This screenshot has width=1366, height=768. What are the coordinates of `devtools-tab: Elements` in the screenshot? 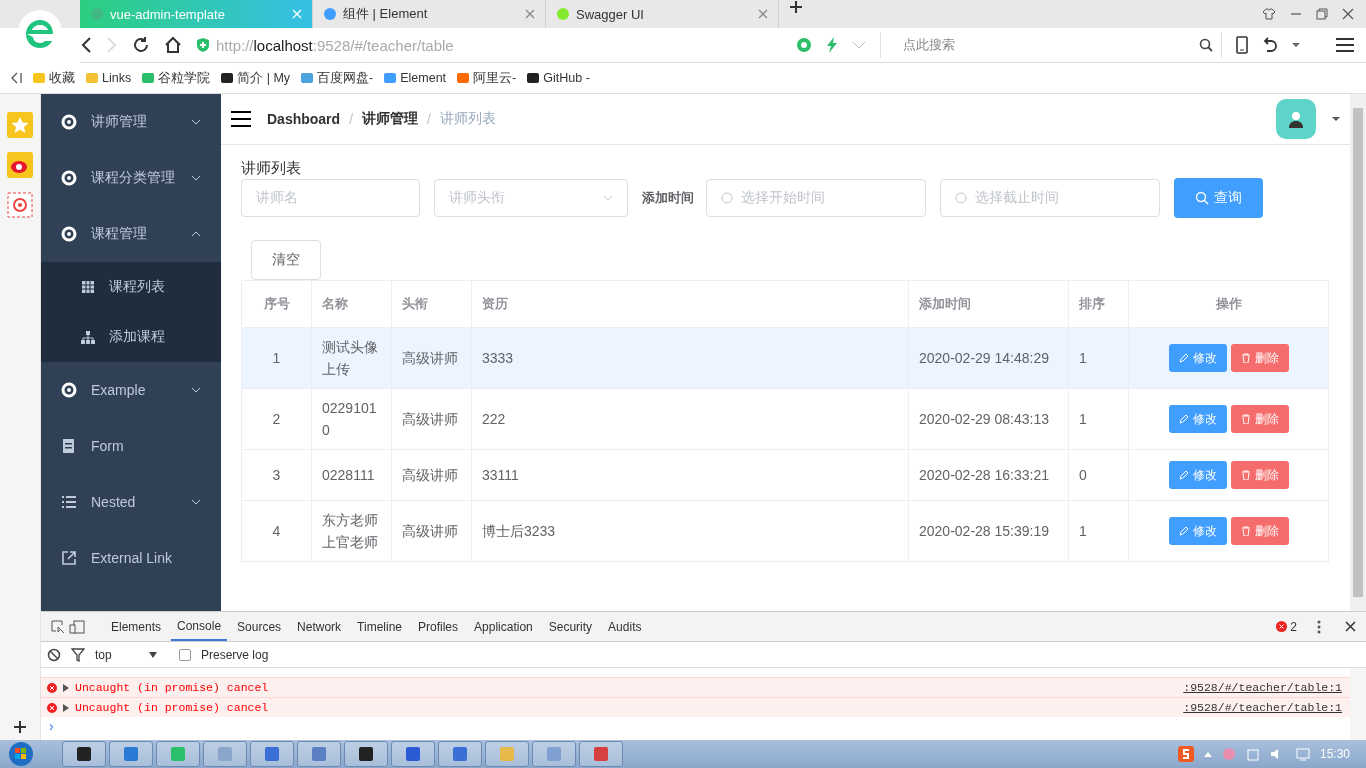 It's located at (136, 626).